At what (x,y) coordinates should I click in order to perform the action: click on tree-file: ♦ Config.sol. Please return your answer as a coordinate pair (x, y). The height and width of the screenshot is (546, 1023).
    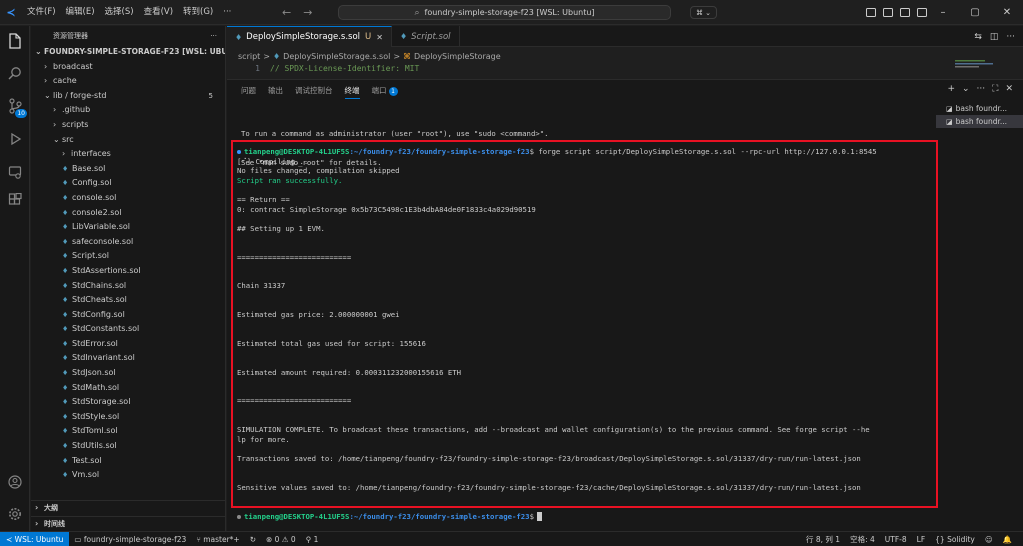
    Looking at the image, I should click on (128, 183).